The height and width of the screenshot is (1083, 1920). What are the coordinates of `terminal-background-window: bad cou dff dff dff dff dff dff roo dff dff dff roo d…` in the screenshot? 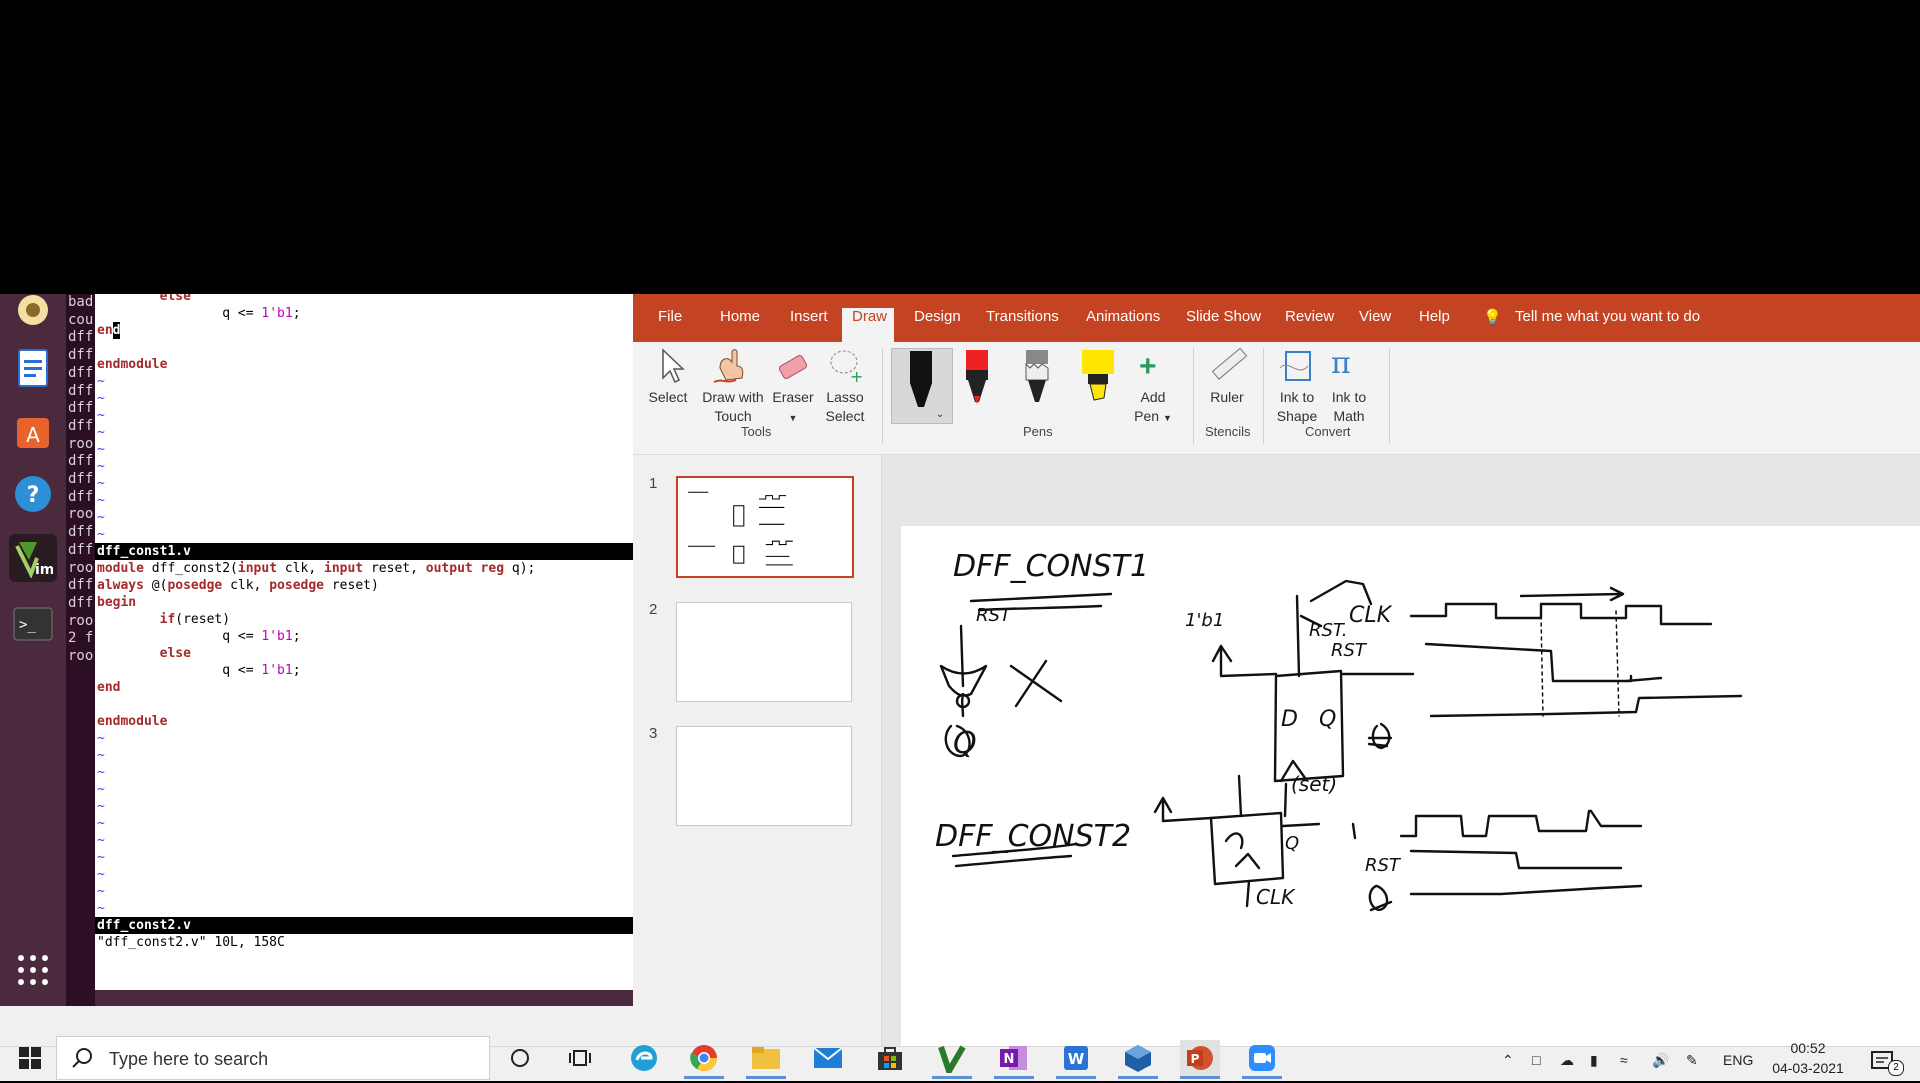 It's located at (80, 650).